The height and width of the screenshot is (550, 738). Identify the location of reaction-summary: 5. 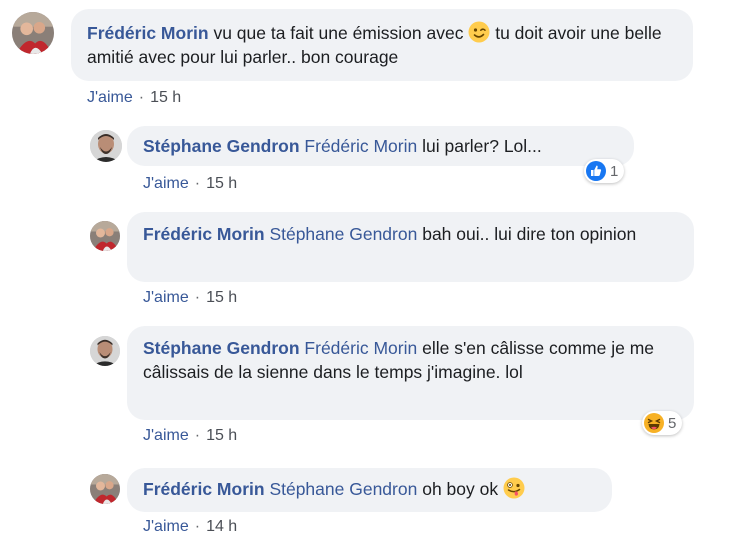
(662, 423).